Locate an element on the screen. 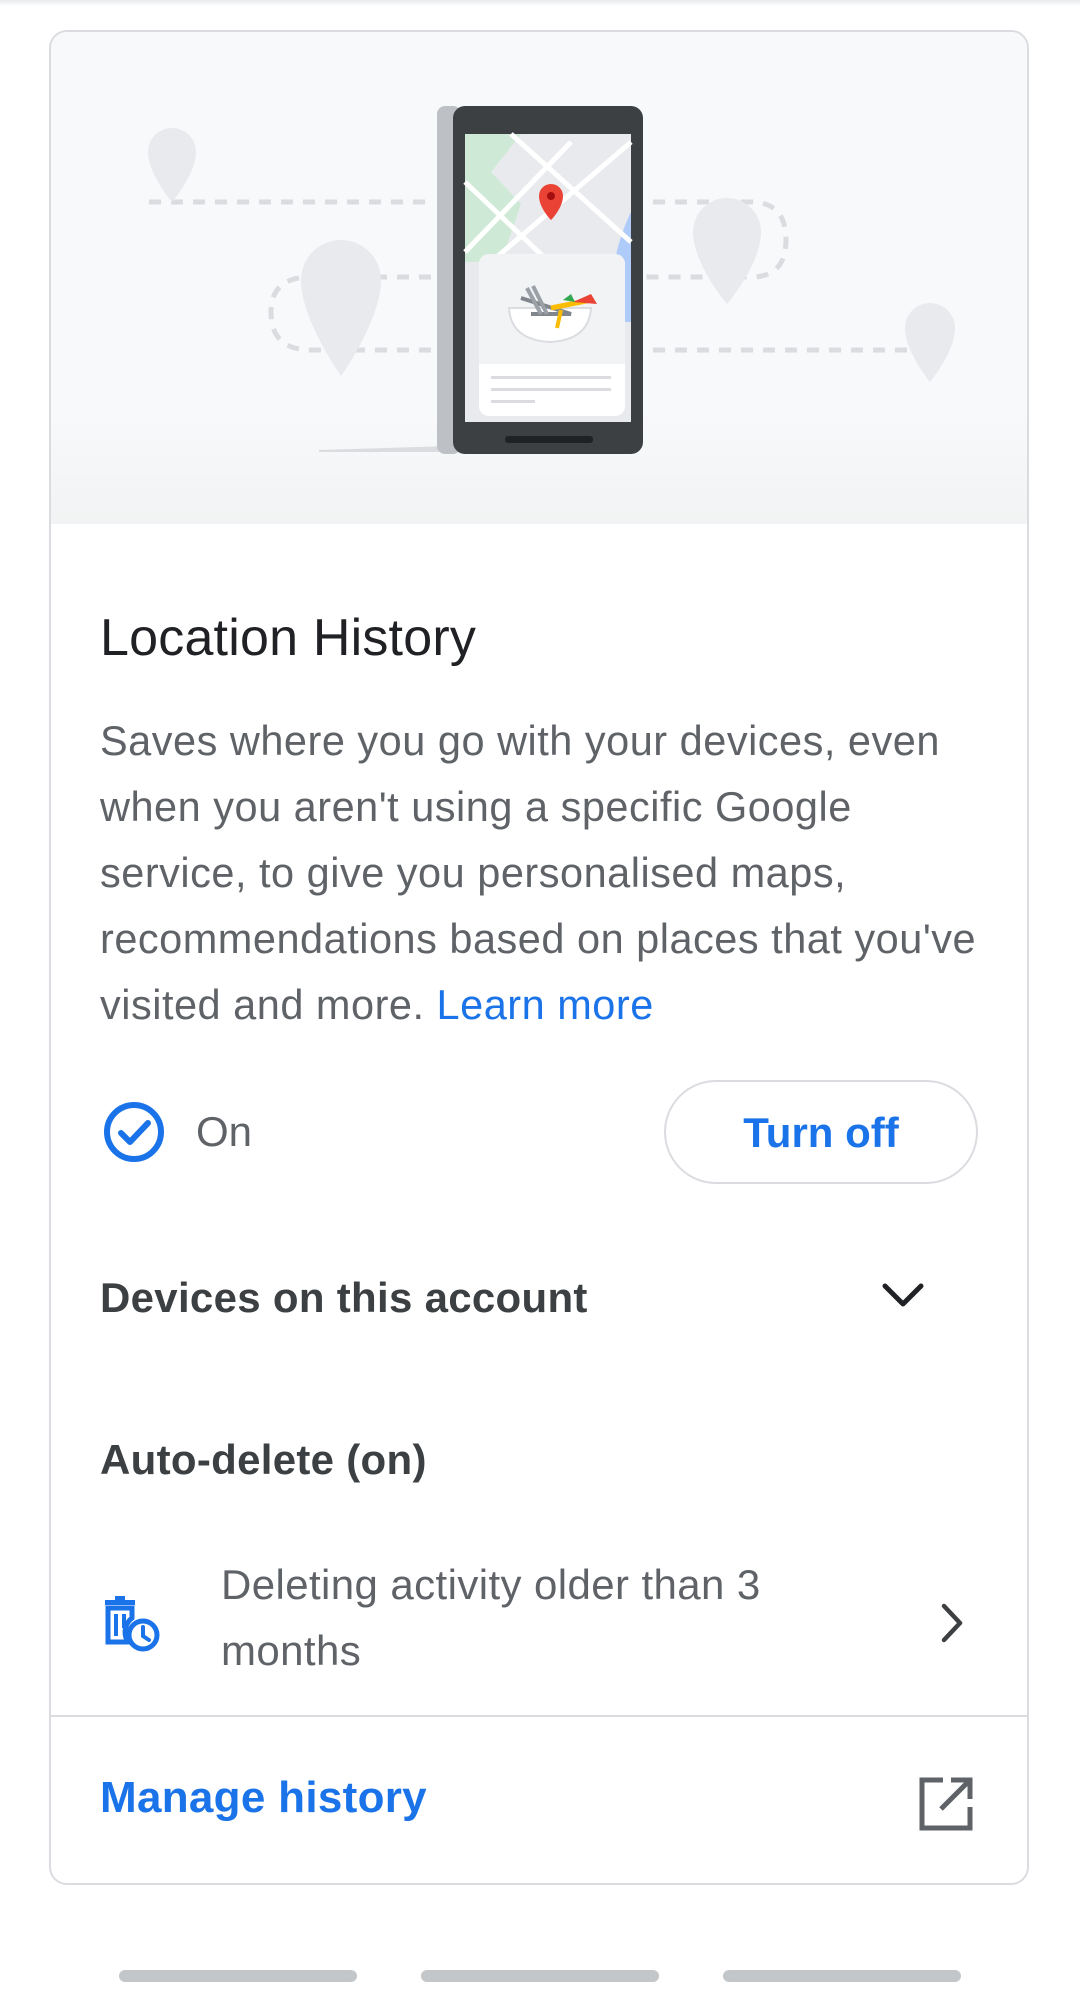 Image resolution: width=1080 pixels, height=1996 pixels. status-label: On is located at coordinates (224, 1131).